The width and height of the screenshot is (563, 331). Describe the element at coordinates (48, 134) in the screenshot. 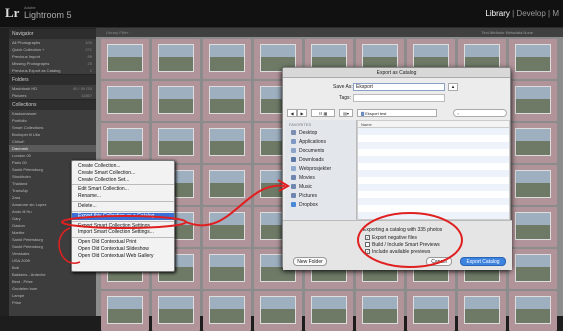

I see `collection-item: Brollopet til Ulla` at that location.